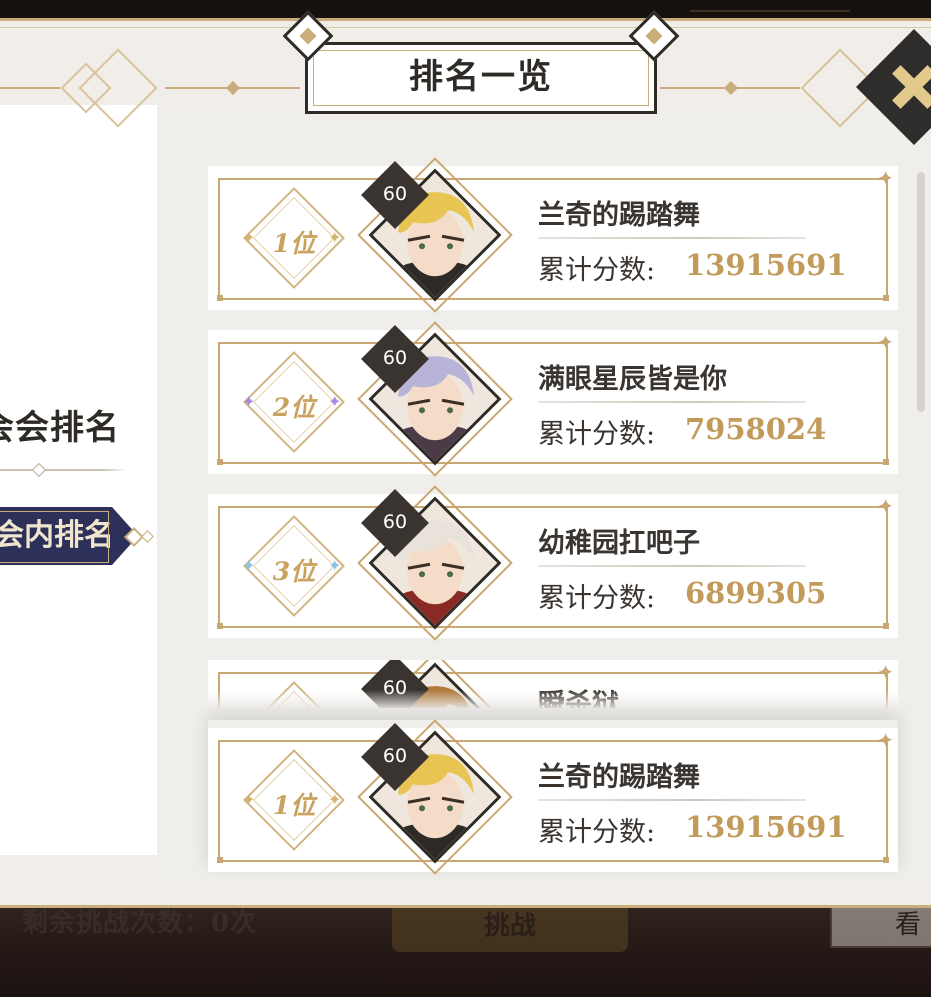  Describe the element at coordinates (553, 700) in the screenshot. I see `list-fade` at that location.